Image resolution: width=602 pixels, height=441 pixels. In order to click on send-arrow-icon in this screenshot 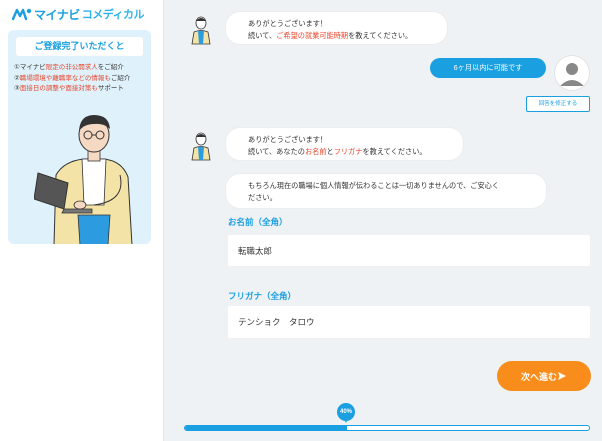, I will do `click(562, 376)`.